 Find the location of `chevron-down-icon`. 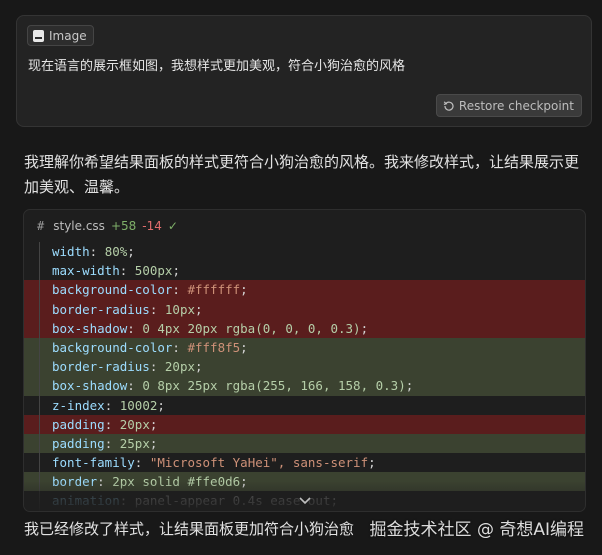

chevron-down-icon is located at coordinates (305, 501).